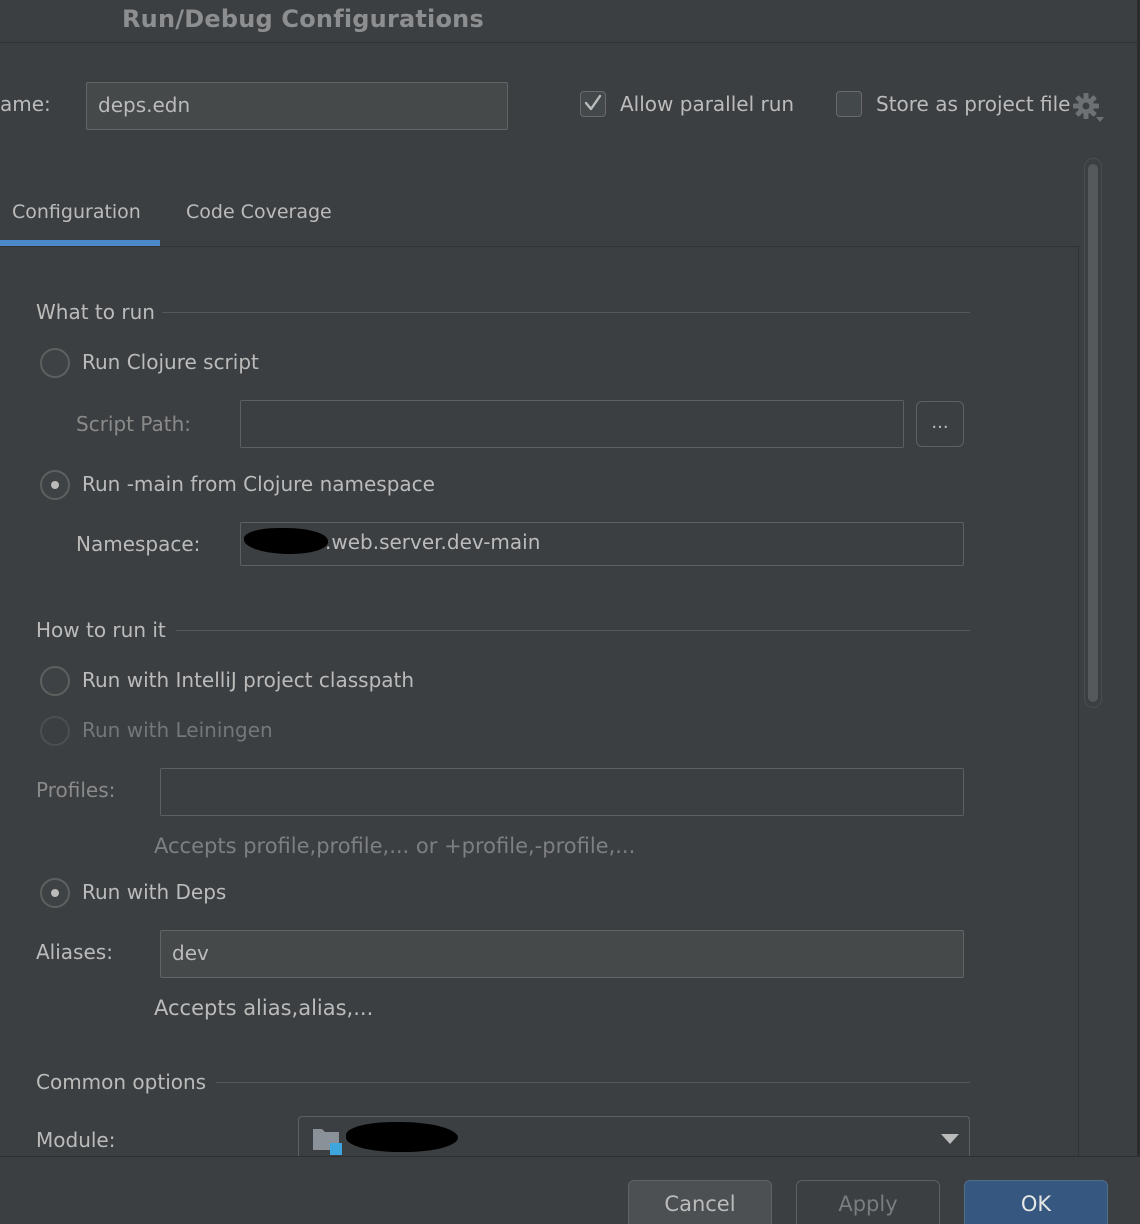  What do you see at coordinates (707, 104) in the screenshot?
I see `allow-parallel-run-label: Allow parallel run` at bounding box center [707, 104].